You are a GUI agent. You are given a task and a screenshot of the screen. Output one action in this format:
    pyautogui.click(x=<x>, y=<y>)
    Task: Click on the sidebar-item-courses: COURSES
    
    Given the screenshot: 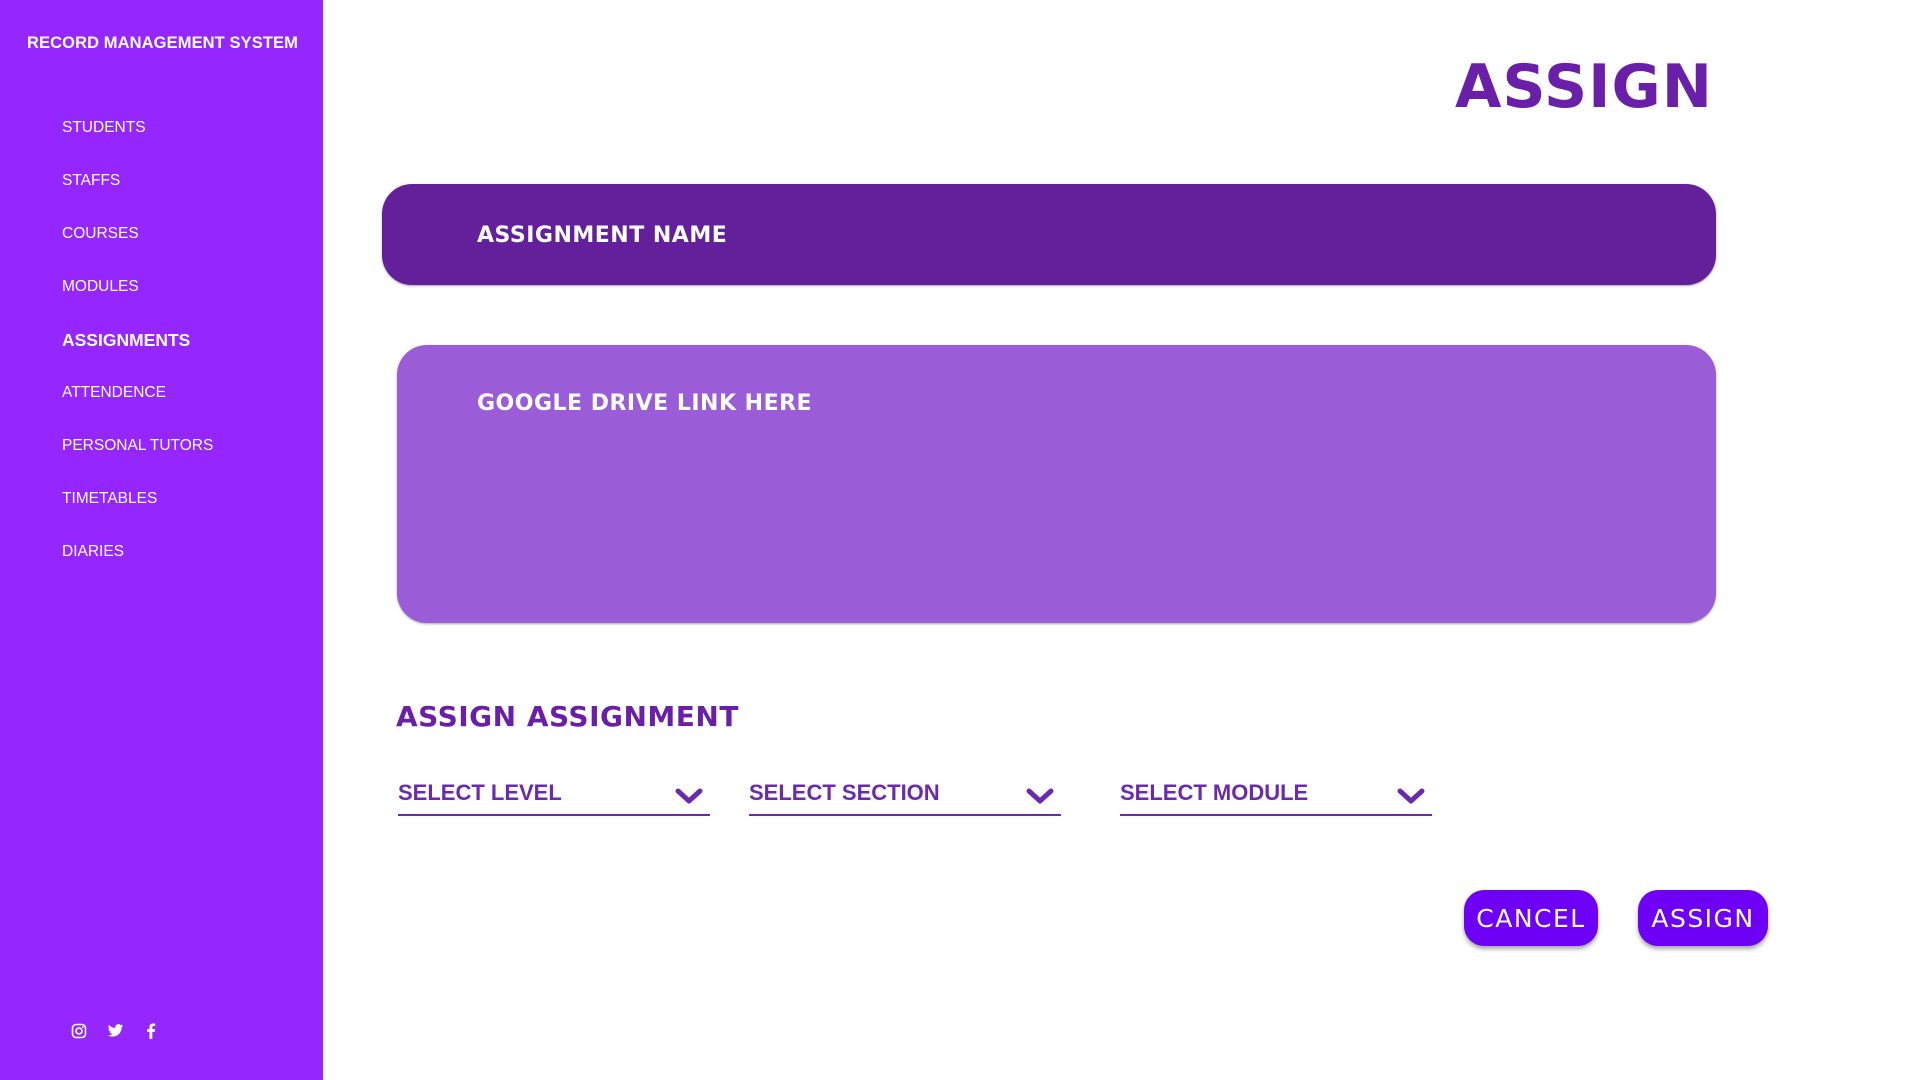 What is the action you would take?
    pyautogui.click(x=137, y=250)
    